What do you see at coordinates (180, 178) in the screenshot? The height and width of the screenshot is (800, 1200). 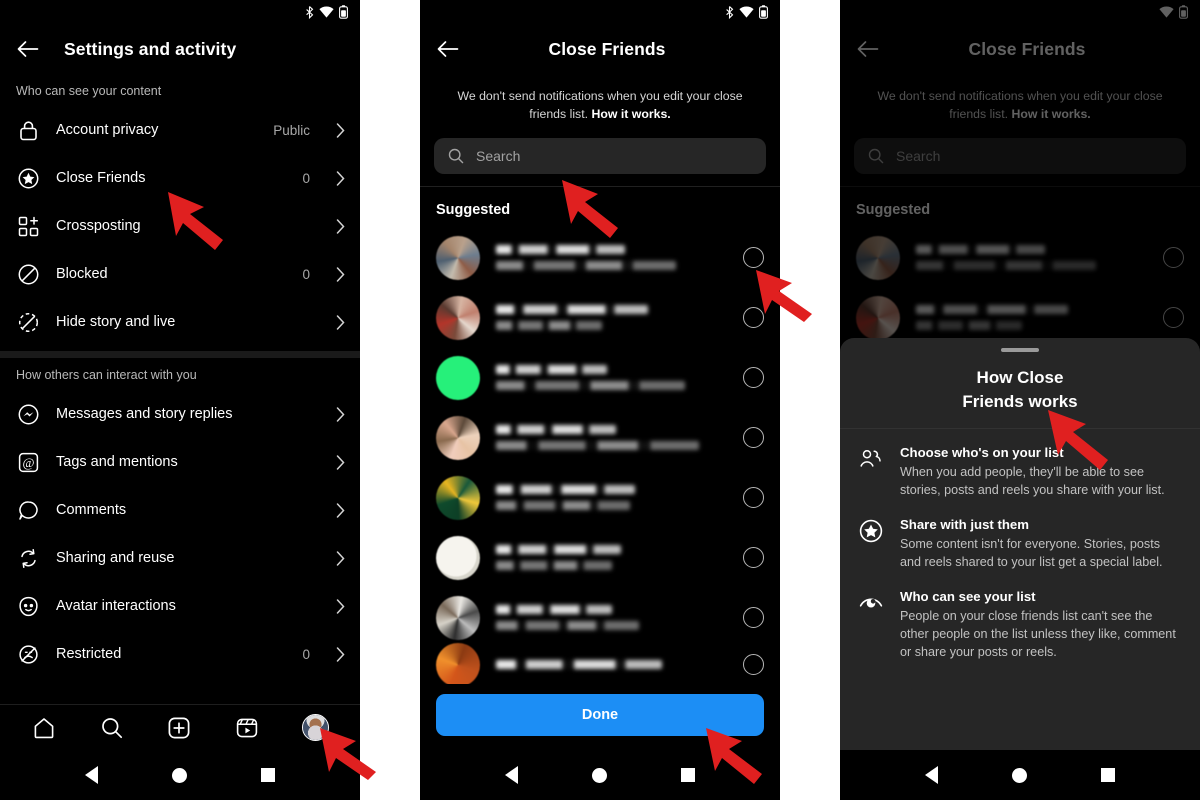 I see `sidebar-item-close-friends: Close Friends 0` at bounding box center [180, 178].